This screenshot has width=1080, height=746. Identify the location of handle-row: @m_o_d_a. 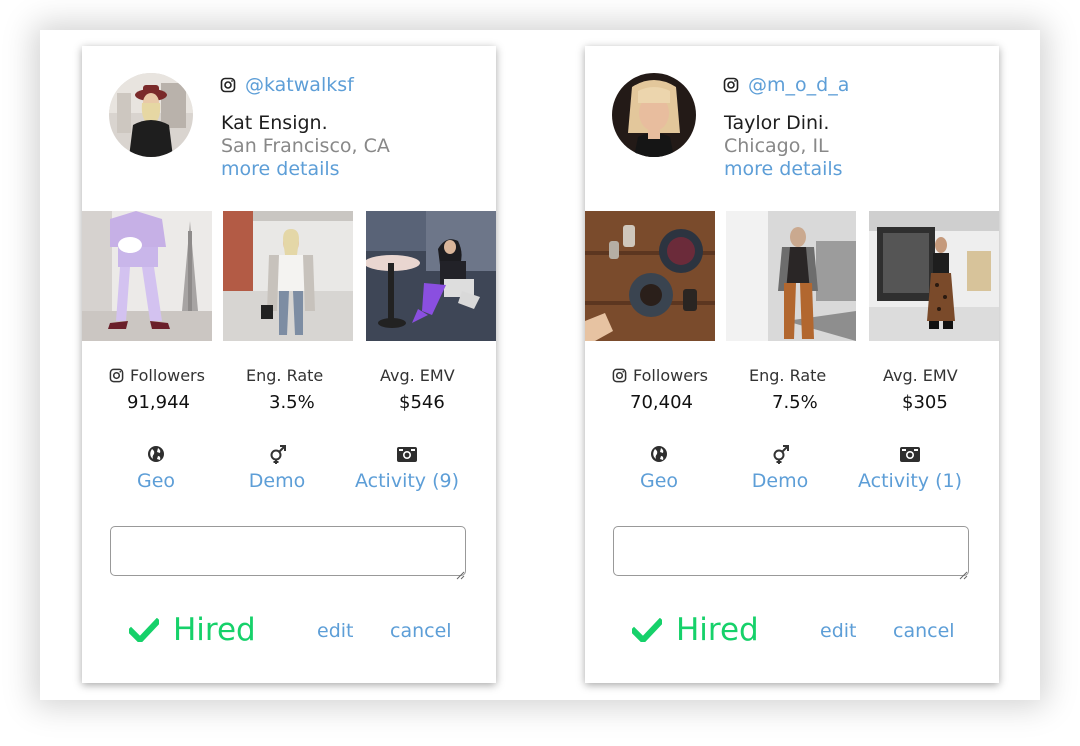
(786, 85).